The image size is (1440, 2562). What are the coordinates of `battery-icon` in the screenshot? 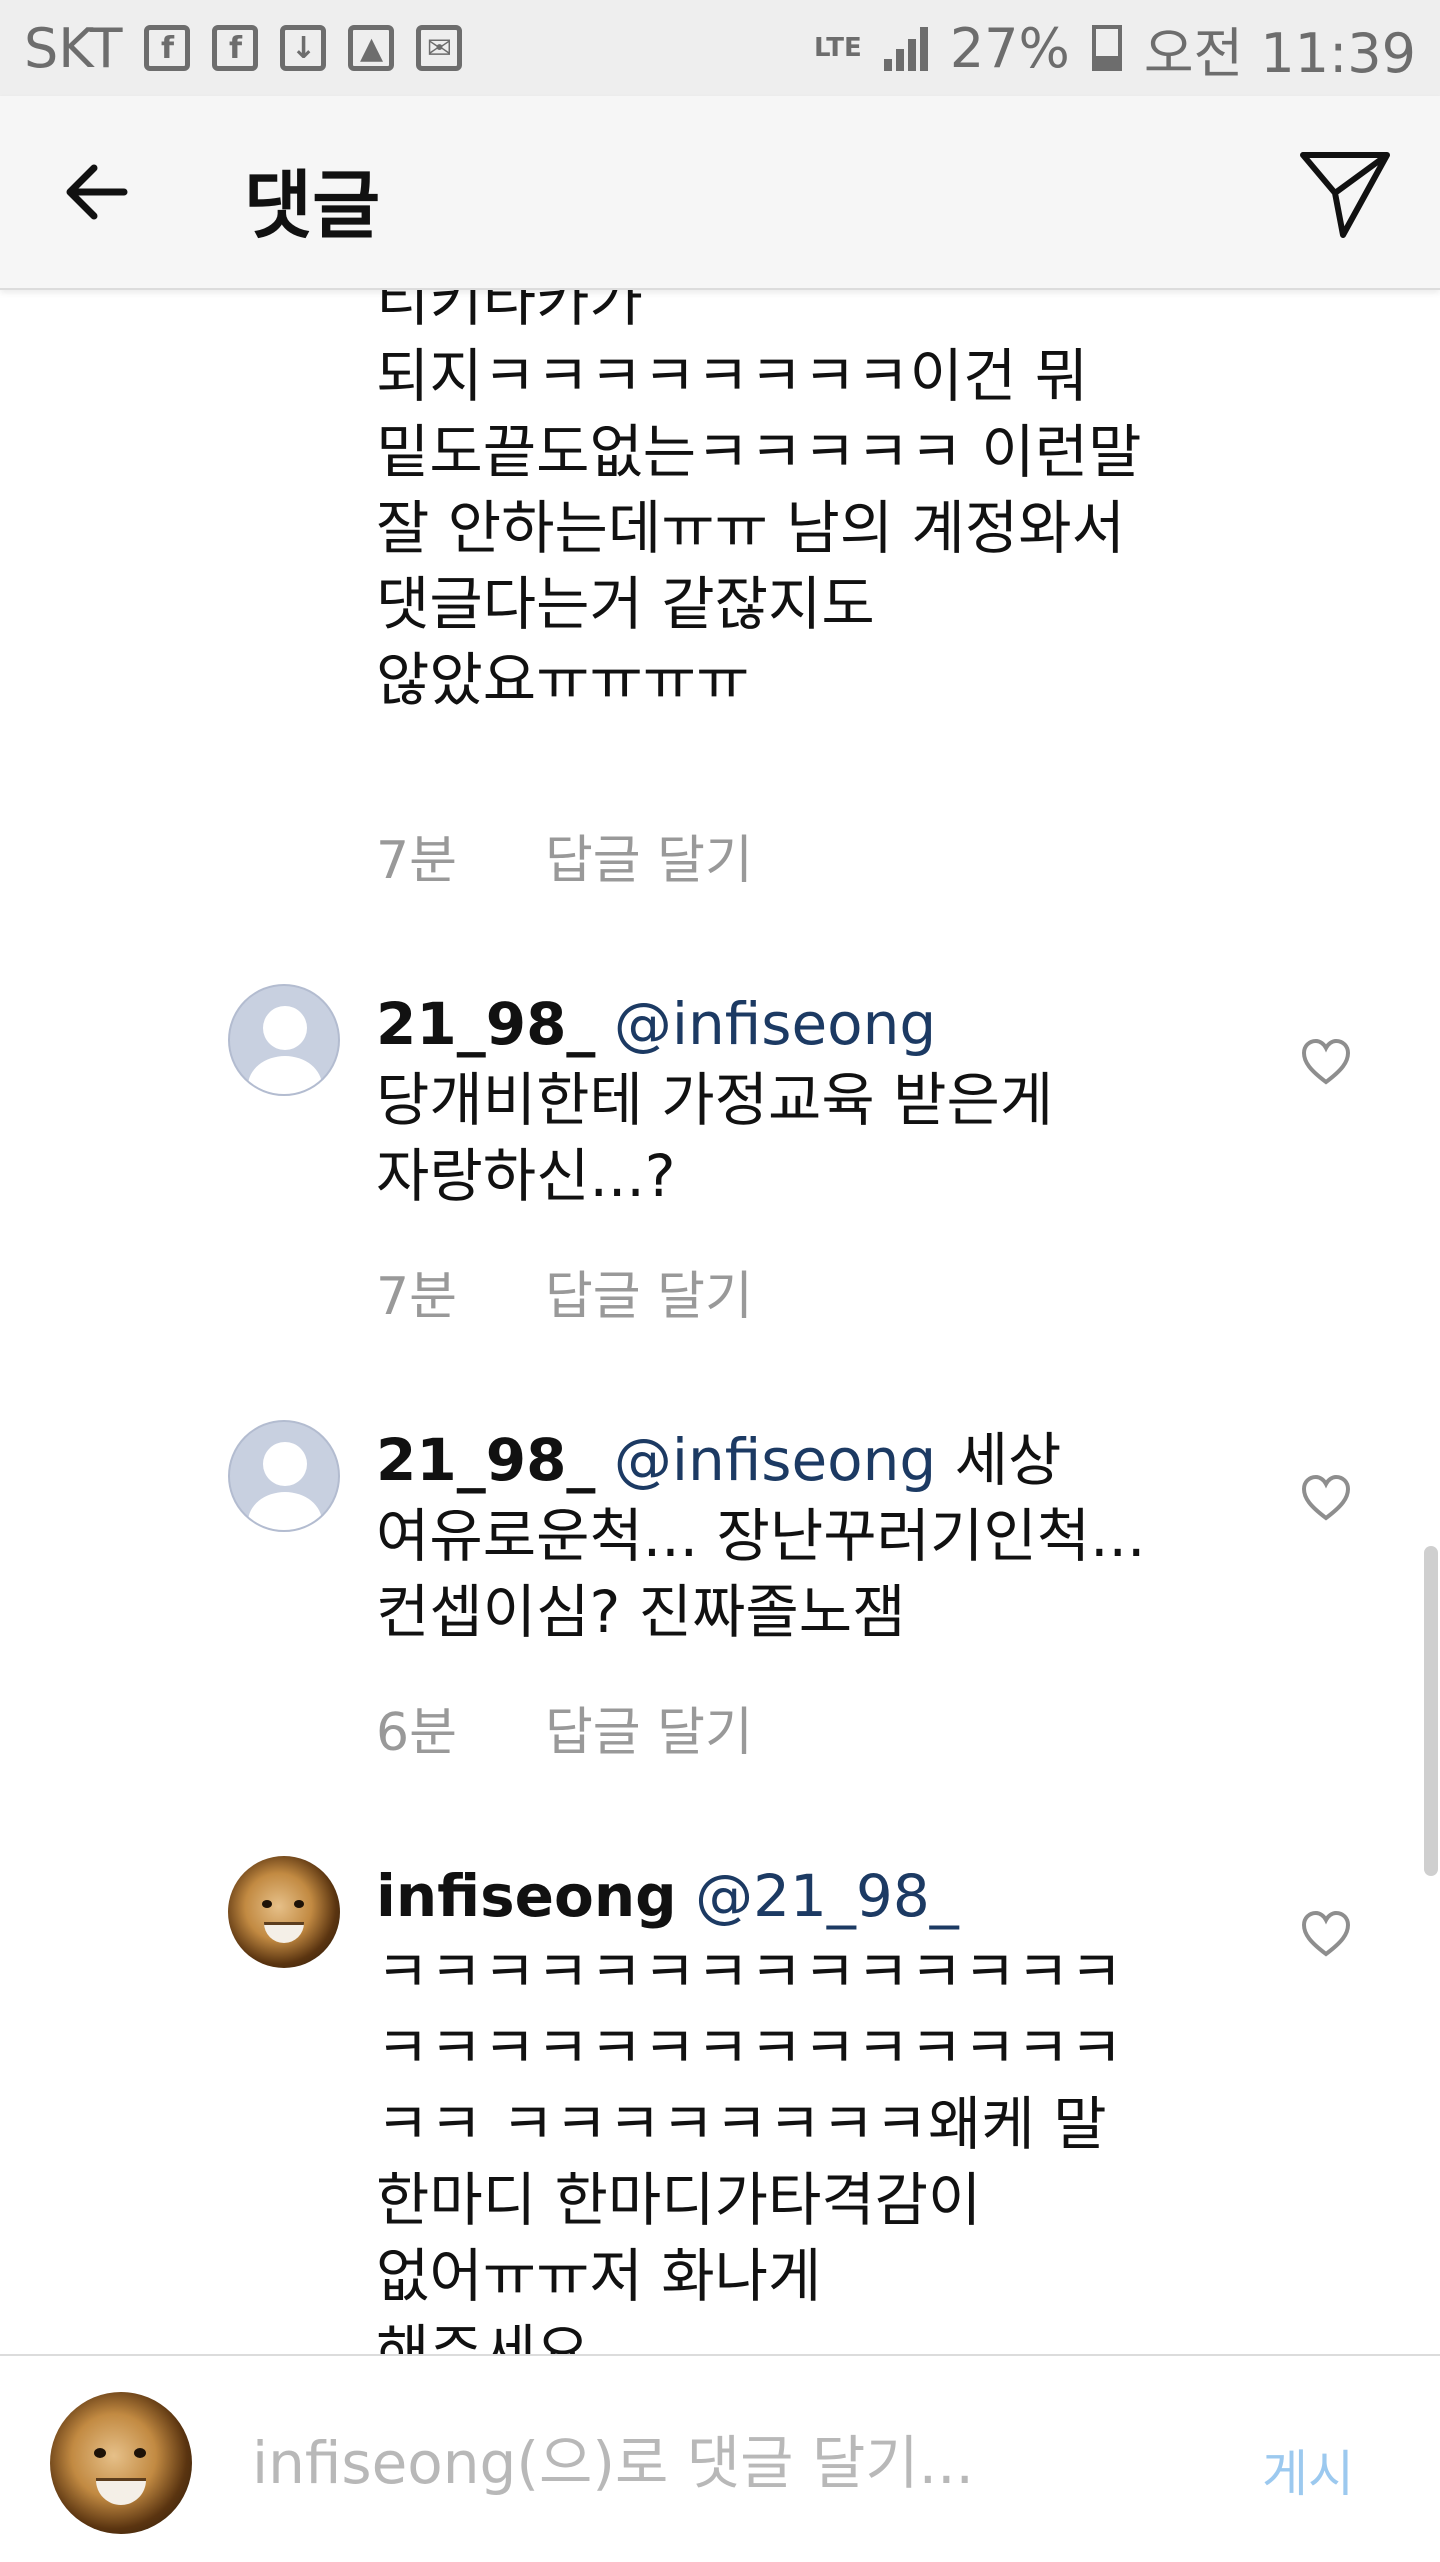 It's located at (1106, 48).